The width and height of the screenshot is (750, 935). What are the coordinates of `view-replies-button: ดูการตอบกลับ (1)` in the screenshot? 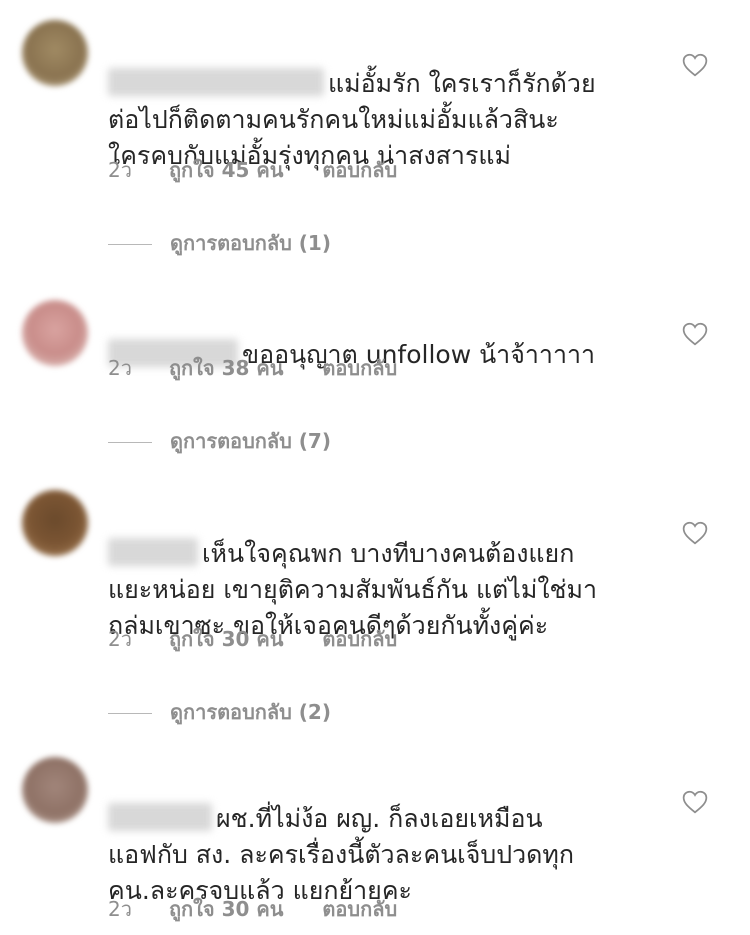 It's located at (219, 243).